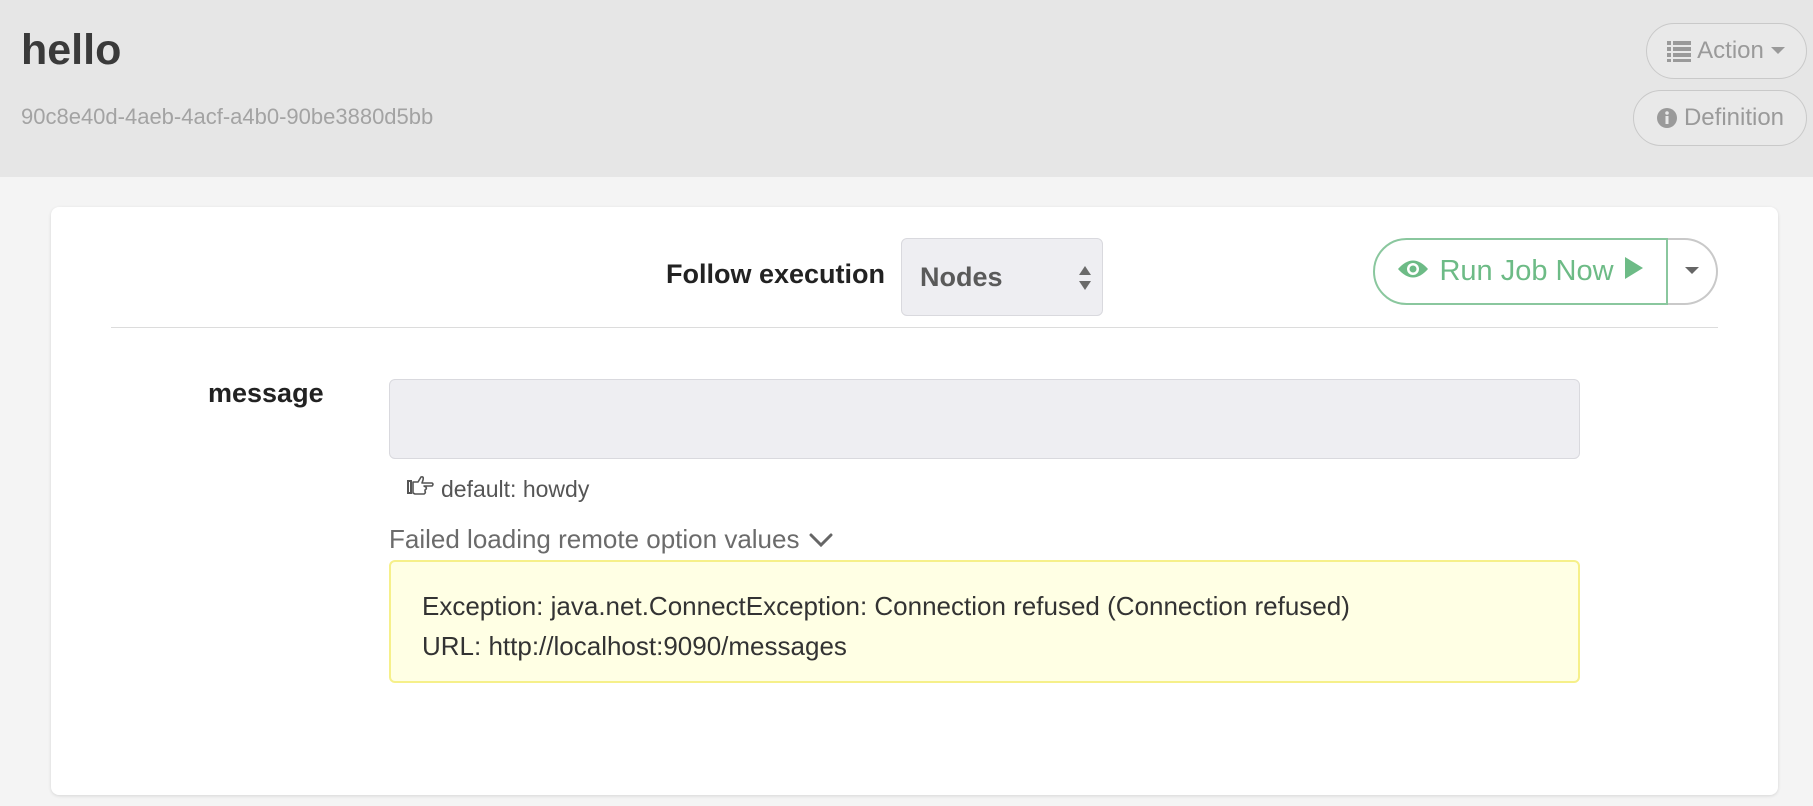 Image resolution: width=1813 pixels, height=806 pixels. What do you see at coordinates (634, 646) in the screenshot?
I see `error-url-line: URL: http://localhost:9090/messages` at bounding box center [634, 646].